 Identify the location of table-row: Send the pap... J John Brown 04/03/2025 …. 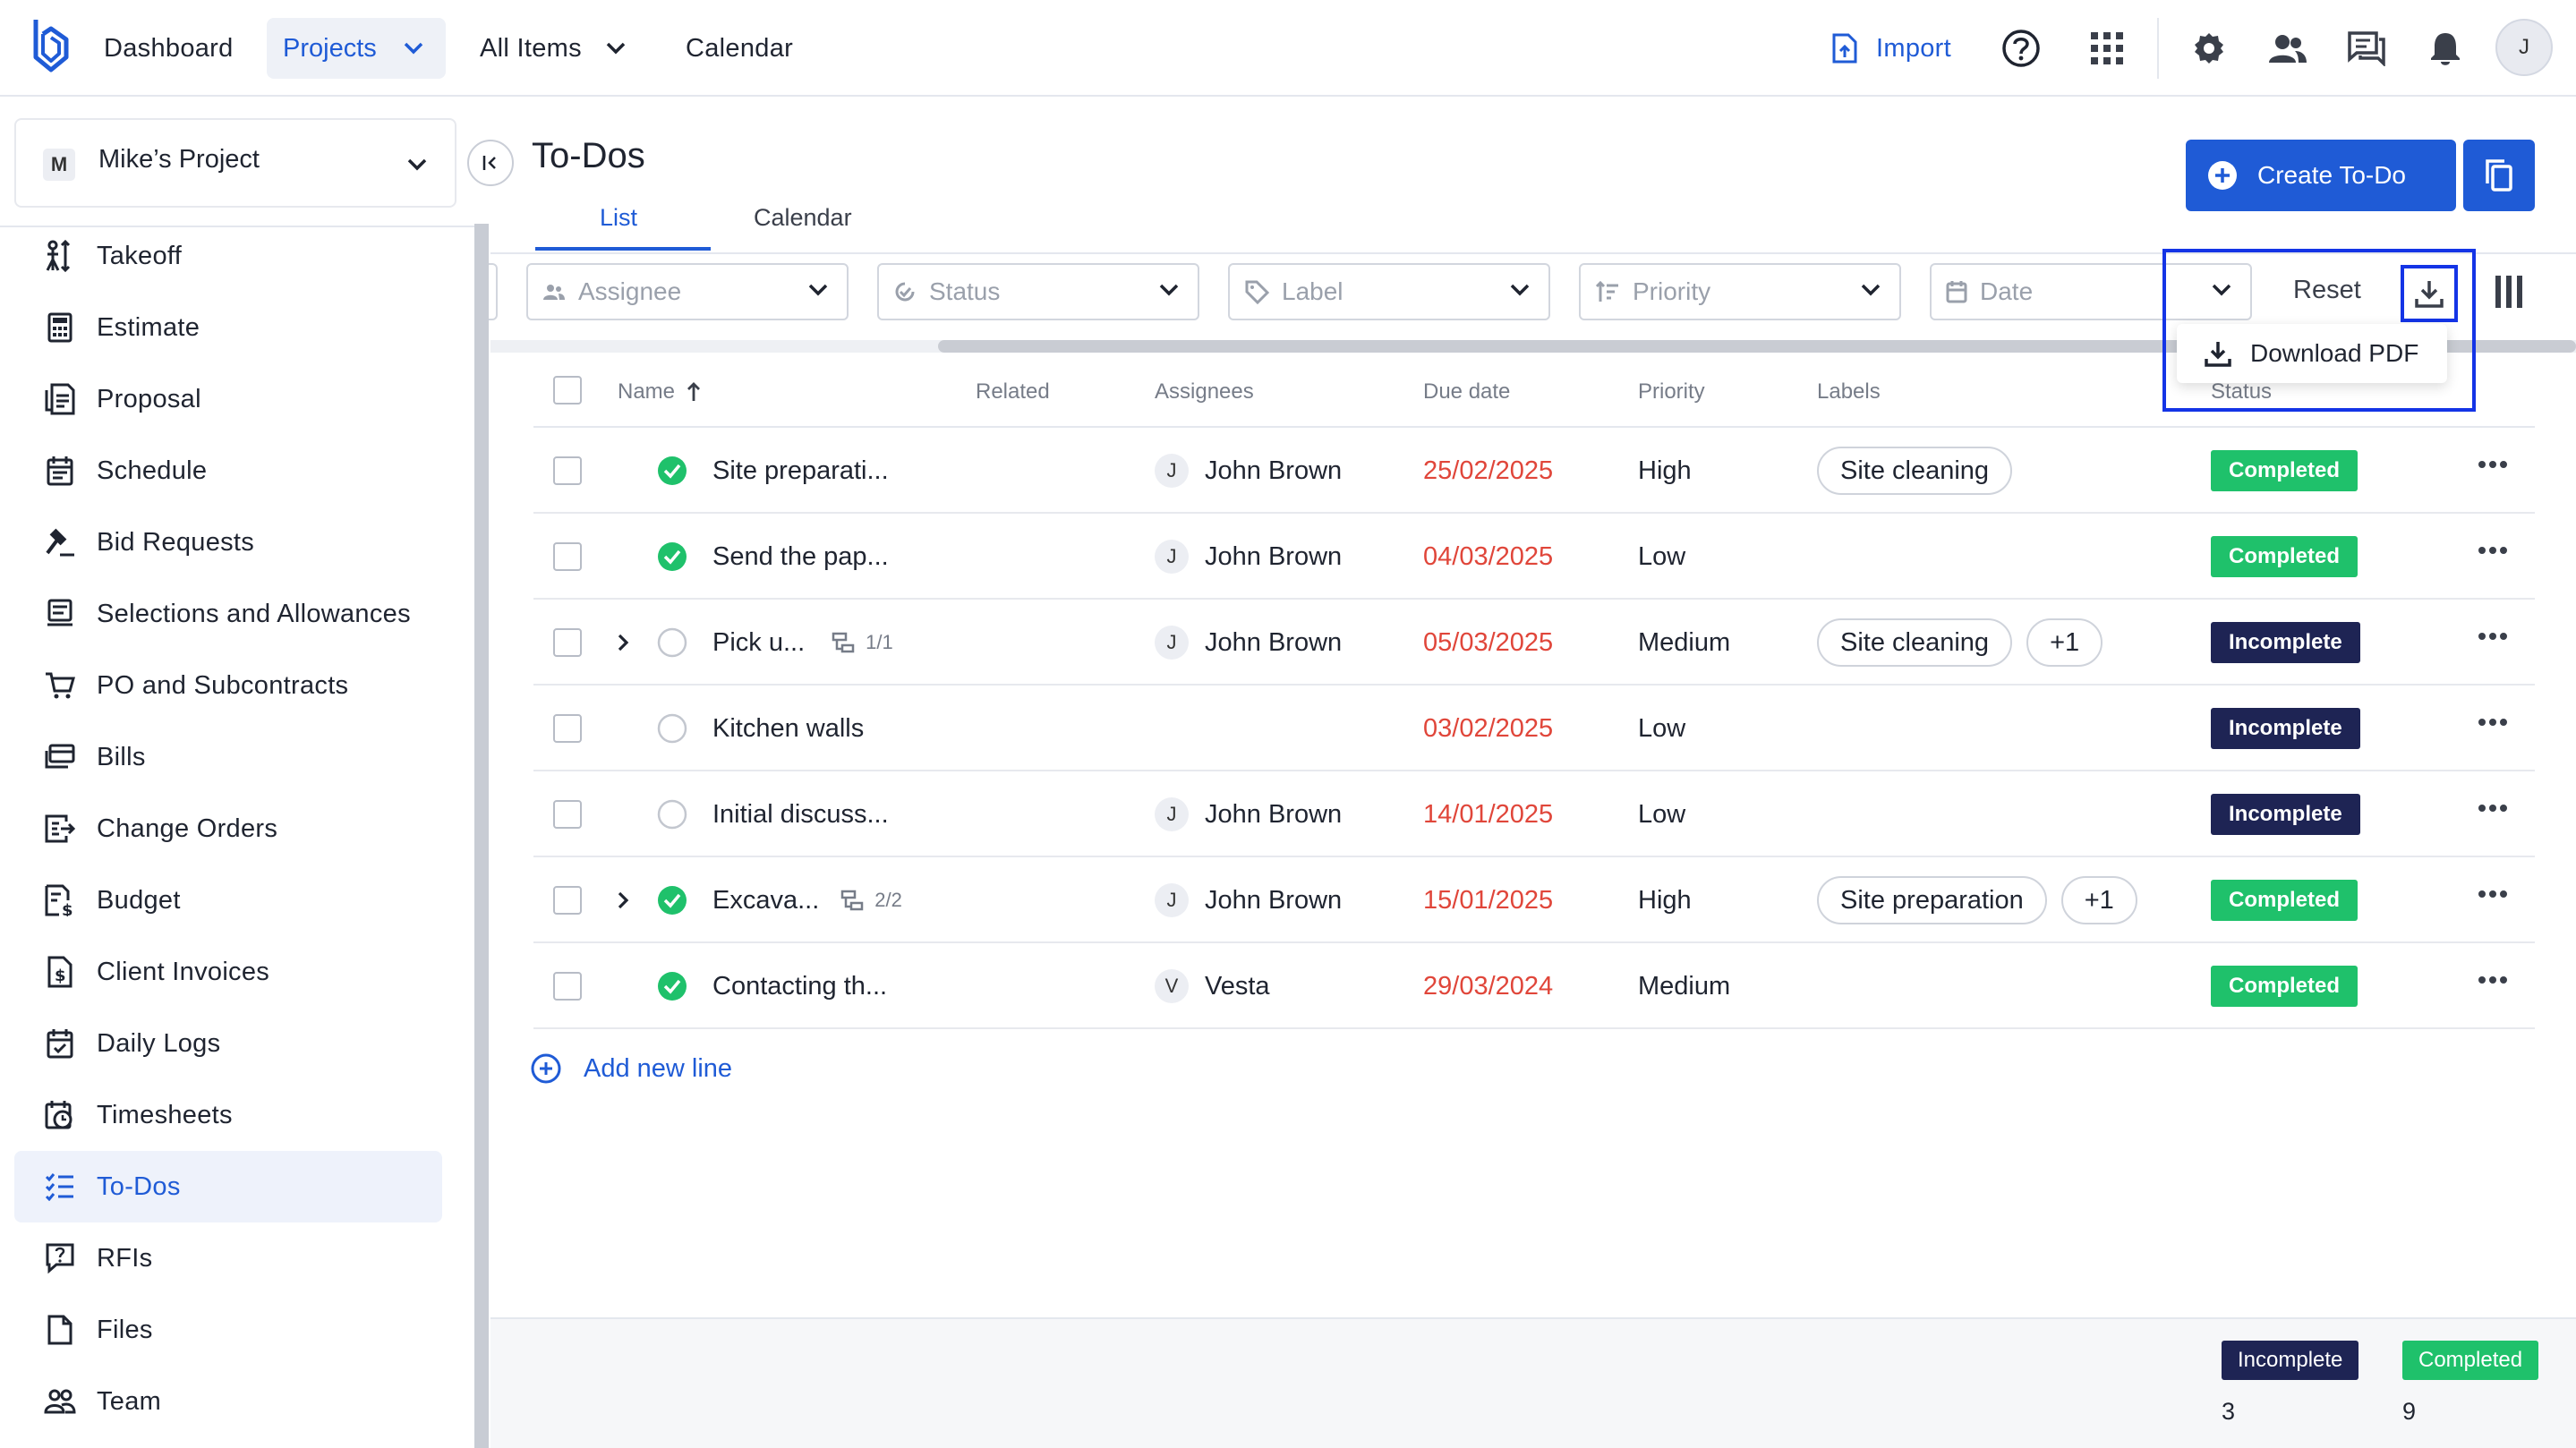
(1534, 557).